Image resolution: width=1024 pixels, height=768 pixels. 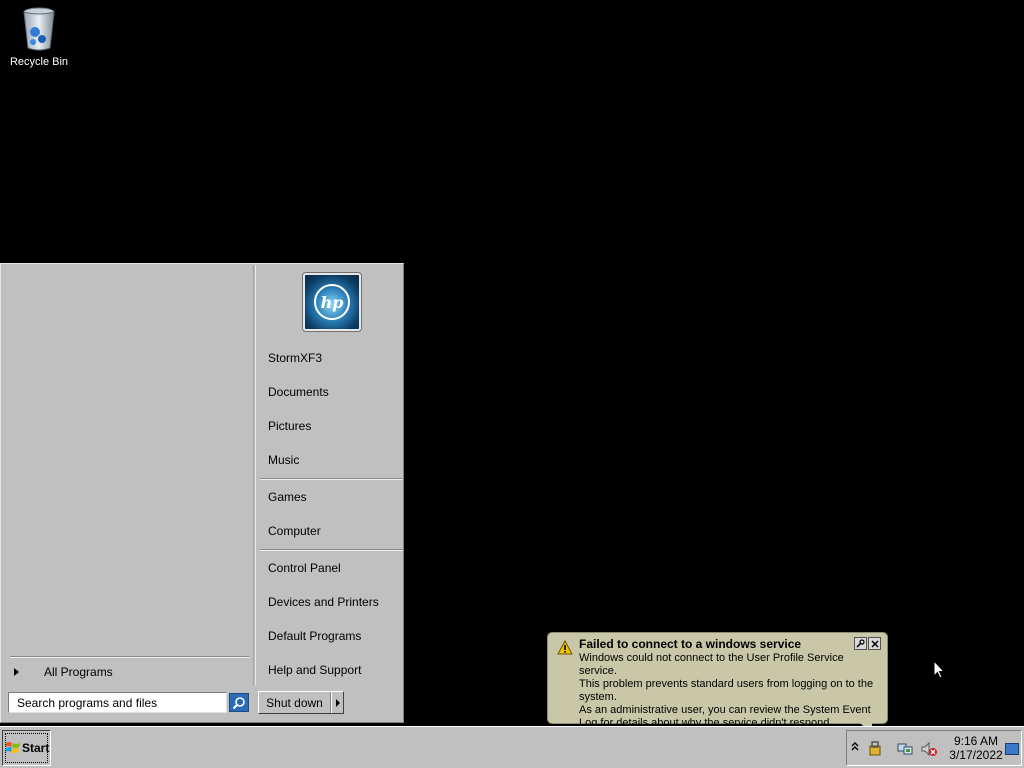 I want to click on menu-item-games: Games, so click(x=333, y=497).